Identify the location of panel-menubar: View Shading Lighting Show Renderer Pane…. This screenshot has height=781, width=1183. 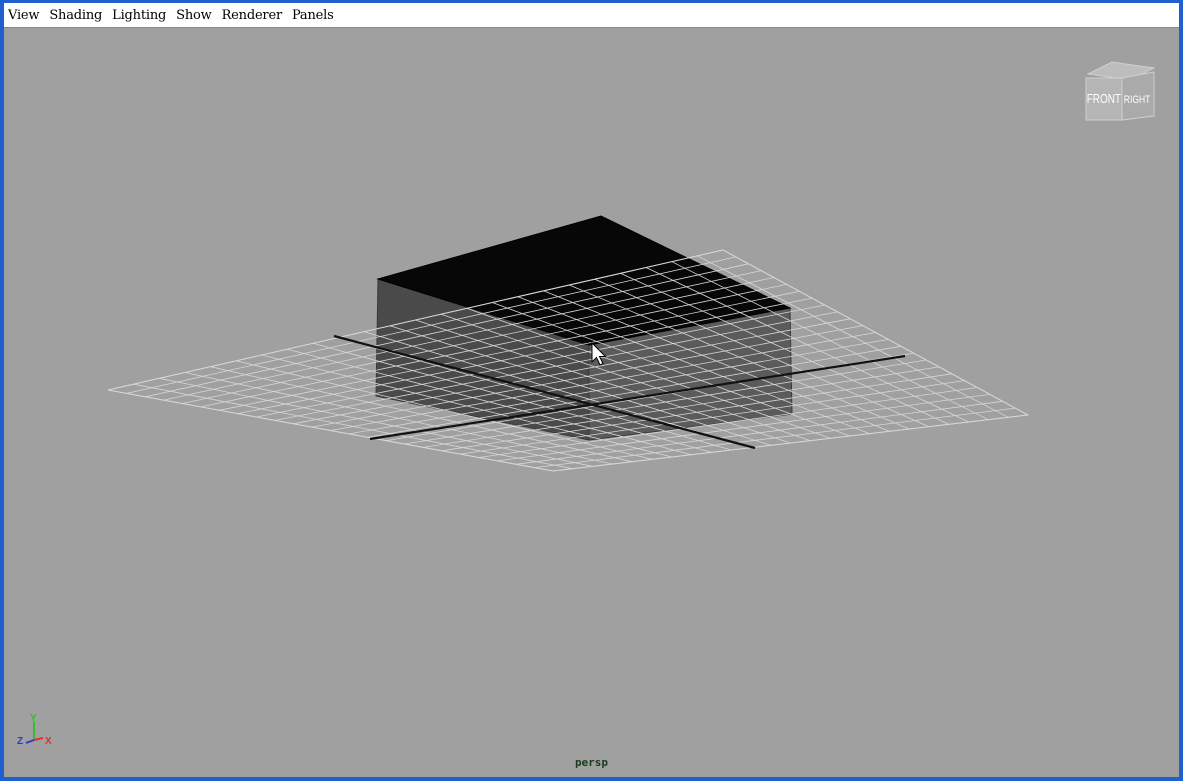
(591, 15).